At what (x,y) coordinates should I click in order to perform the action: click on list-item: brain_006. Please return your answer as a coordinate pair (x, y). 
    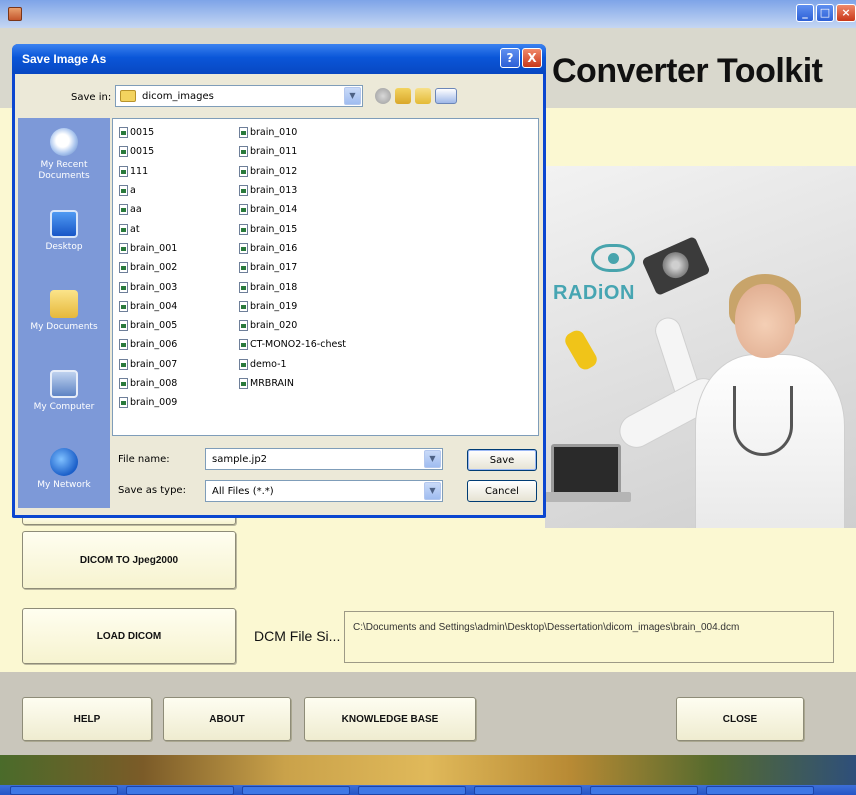
    Looking at the image, I should click on (148, 344).